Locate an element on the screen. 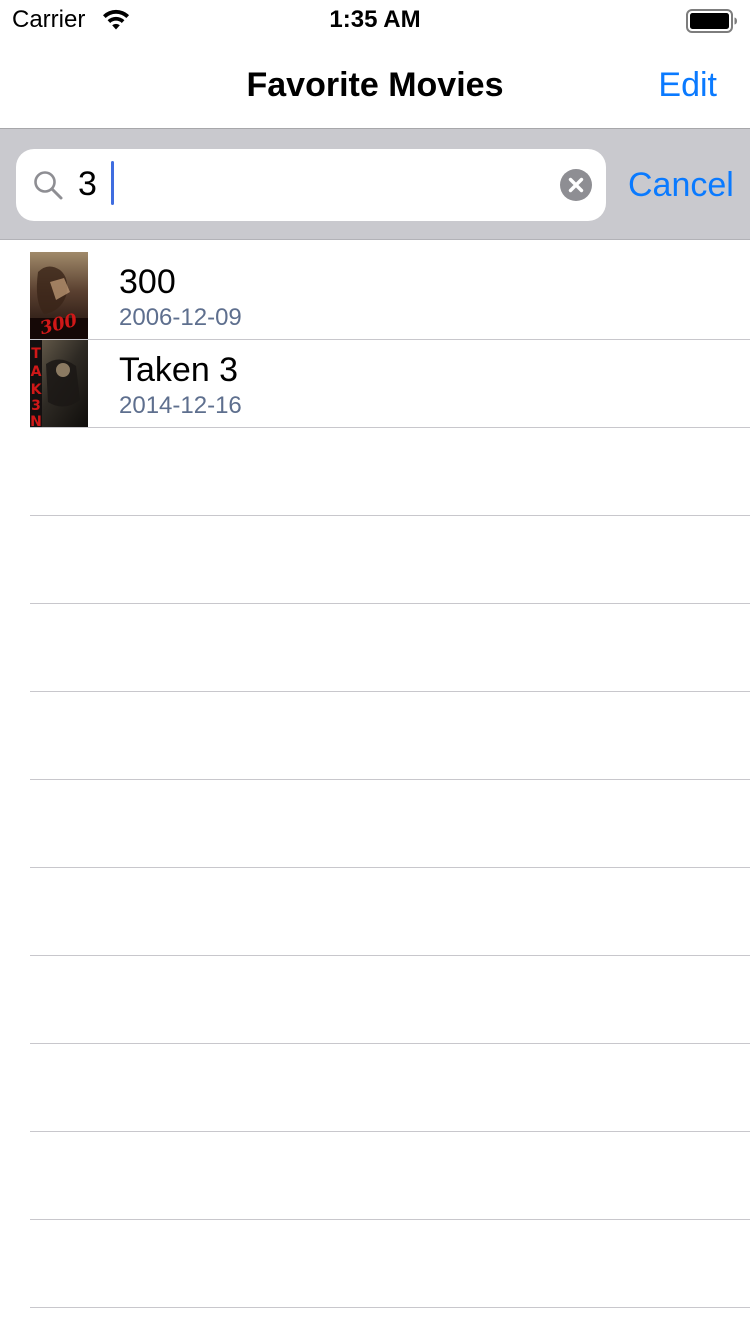 The height and width of the screenshot is (1334, 750). page-title: Favorite Movies is located at coordinates (375, 85).